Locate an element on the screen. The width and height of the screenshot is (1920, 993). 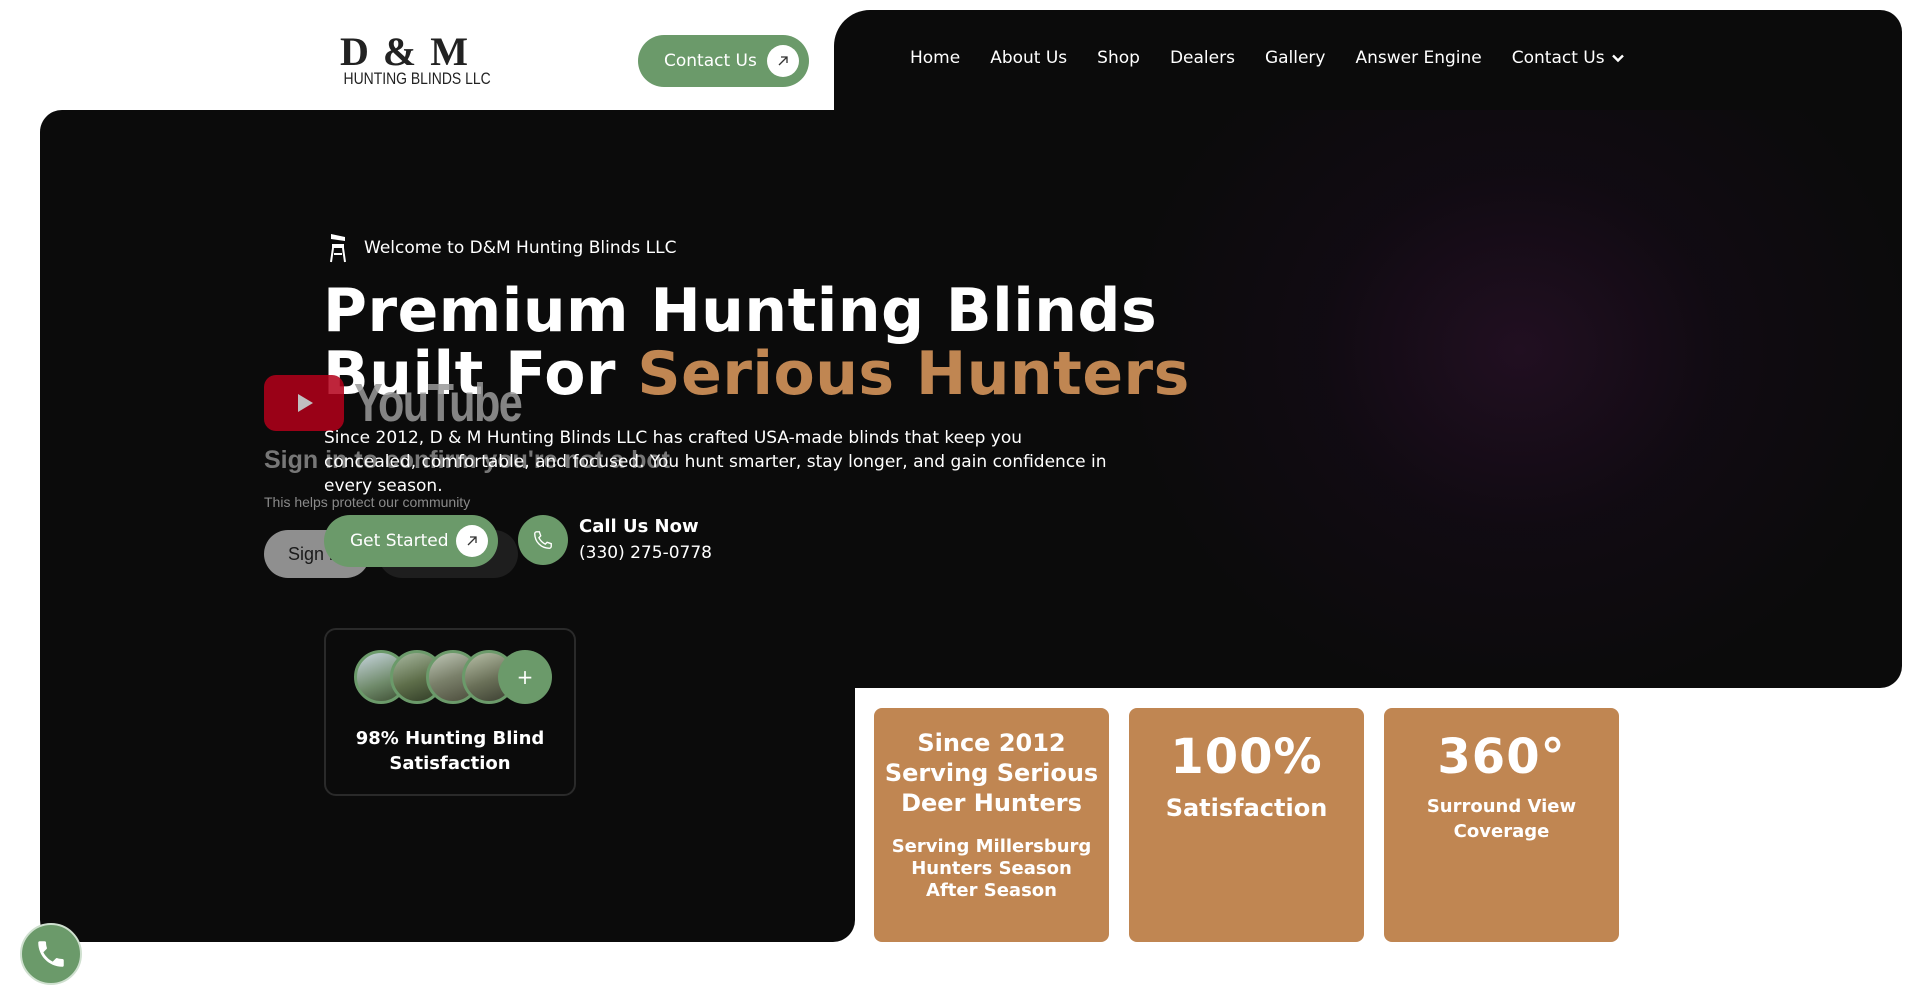
nav-shop: Shop is located at coordinates (1118, 58).